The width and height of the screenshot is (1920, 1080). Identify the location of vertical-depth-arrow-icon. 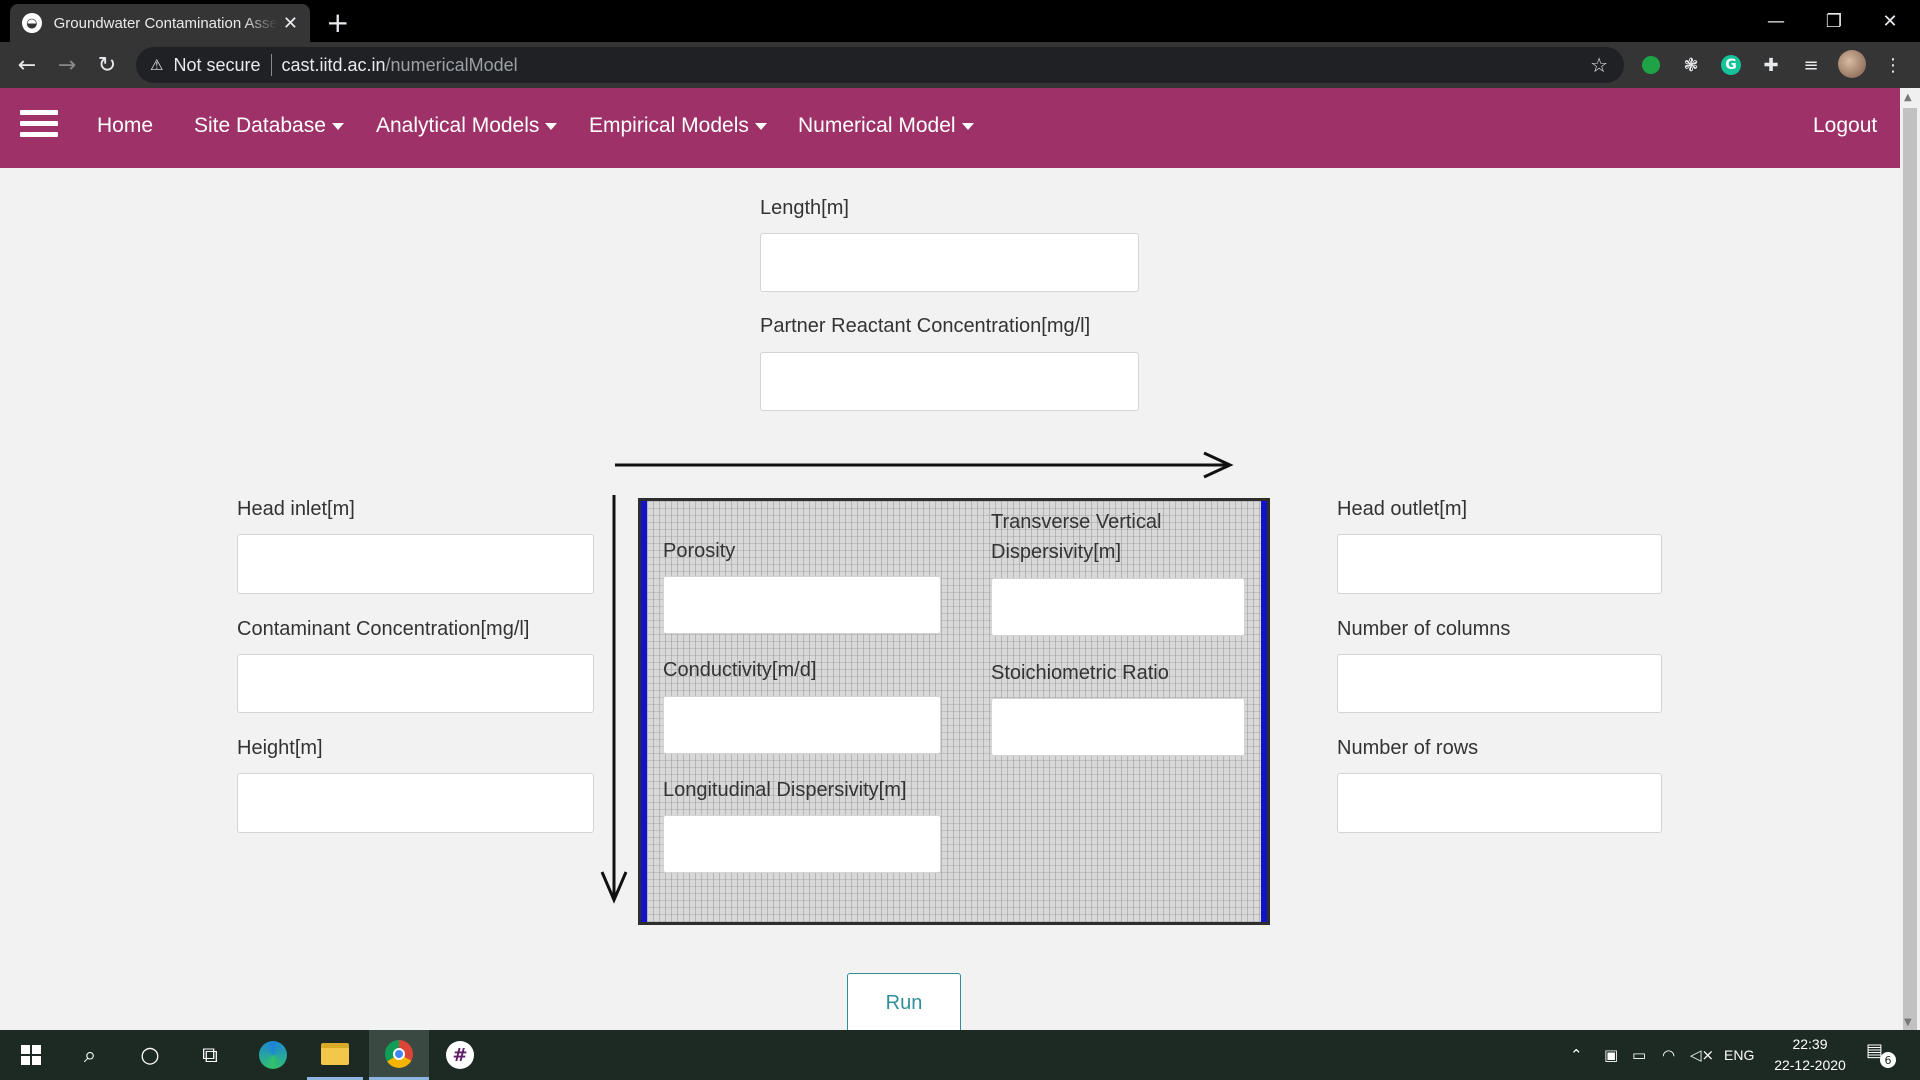
(614, 699).